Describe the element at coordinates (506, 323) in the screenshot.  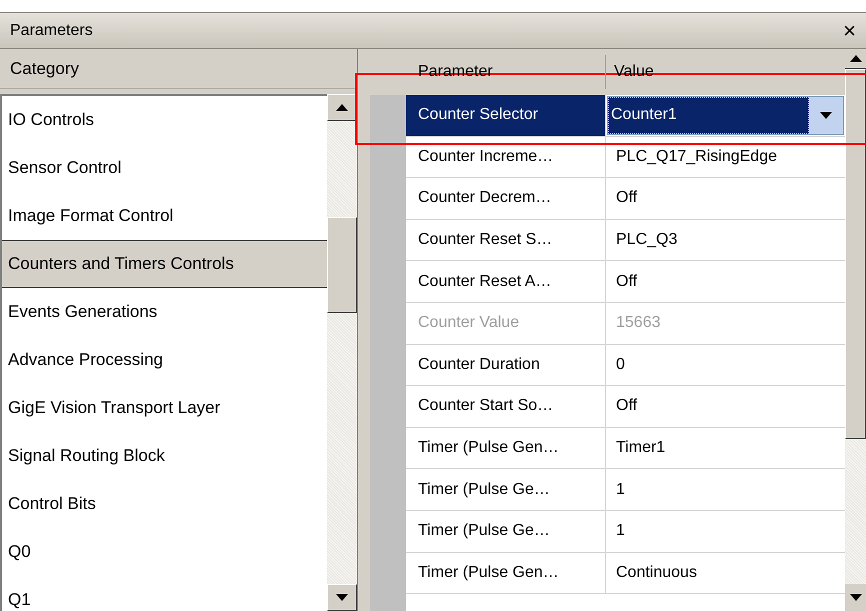
I see `parameter-cell: Counter Value` at that location.